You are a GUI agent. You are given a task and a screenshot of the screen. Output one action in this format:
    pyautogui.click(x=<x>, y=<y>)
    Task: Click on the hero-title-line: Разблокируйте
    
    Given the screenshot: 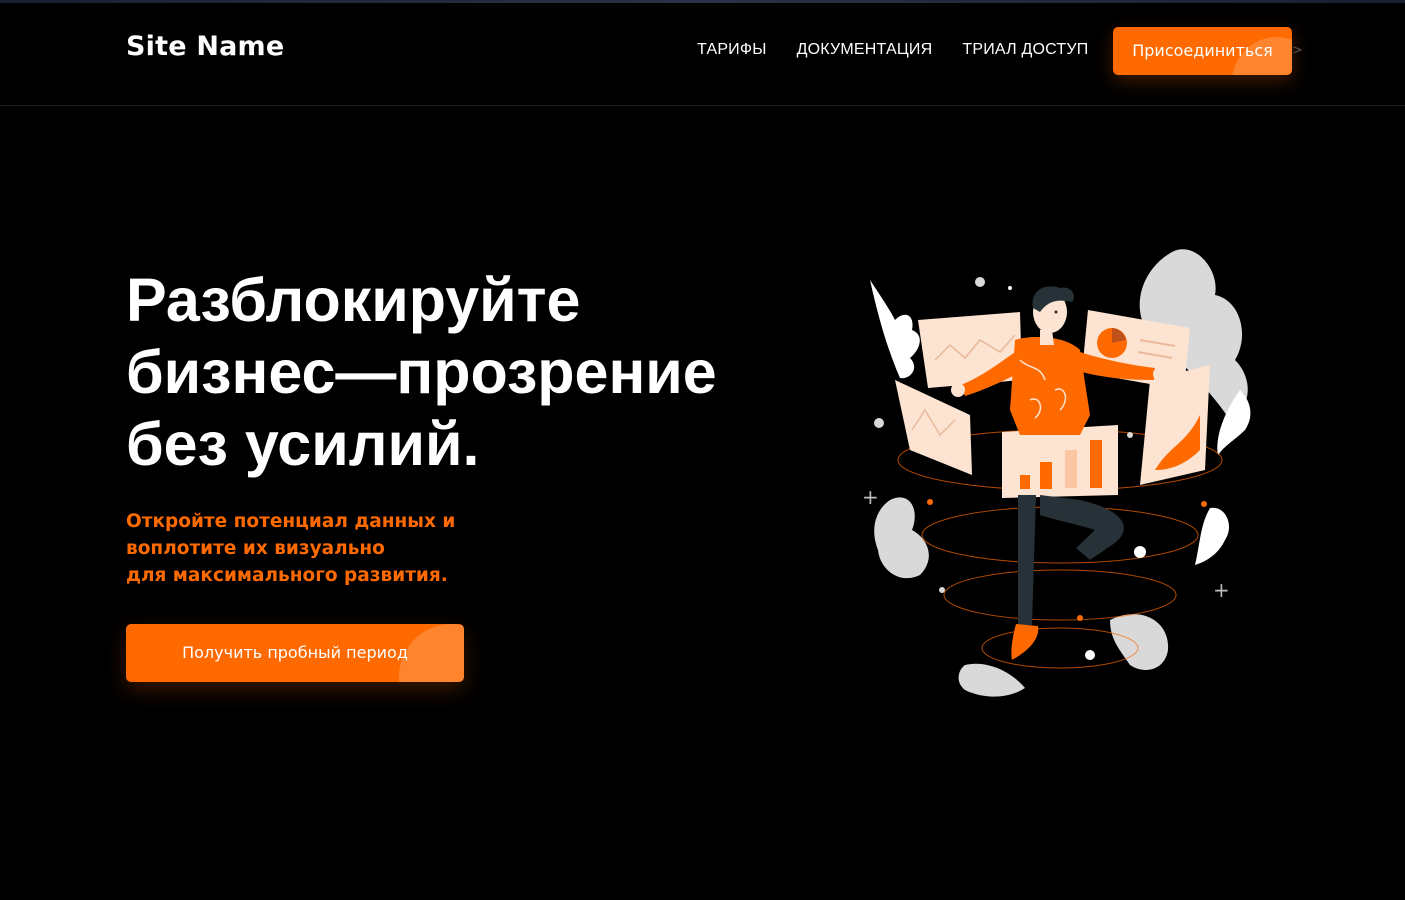 What is the action you would take?
    pyautogui.click(x=353, y=300)
    